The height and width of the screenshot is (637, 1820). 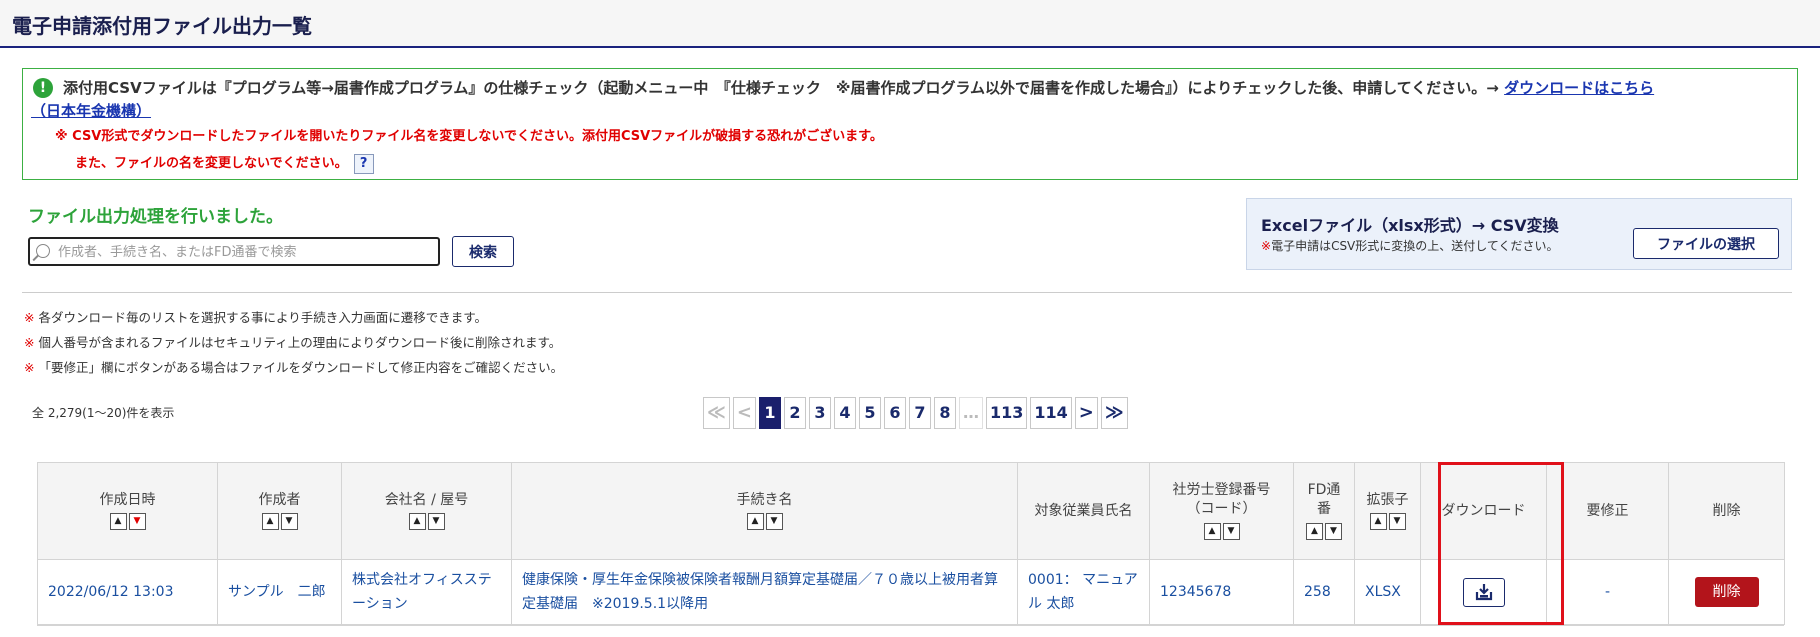 What do you see at coordinates (1387, 511) in the screenshot?
I see `col-ext: 拡張子 ▲ ▼` at bounding box center [1387, 511].